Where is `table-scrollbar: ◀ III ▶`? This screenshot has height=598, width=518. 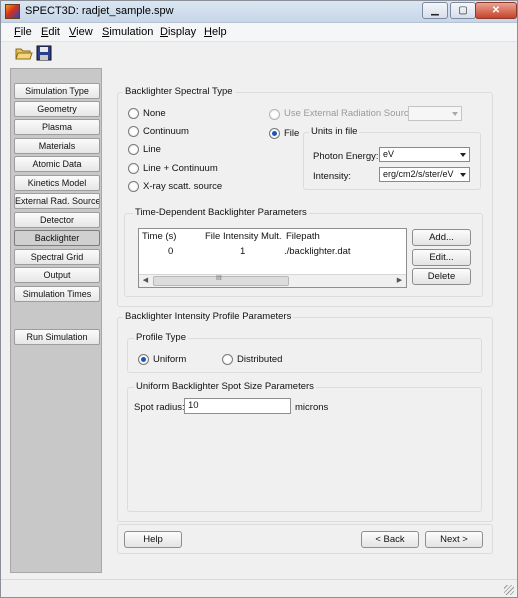 table-scrollbar: ◀ III ▶ is located at coordinates (272, 280).